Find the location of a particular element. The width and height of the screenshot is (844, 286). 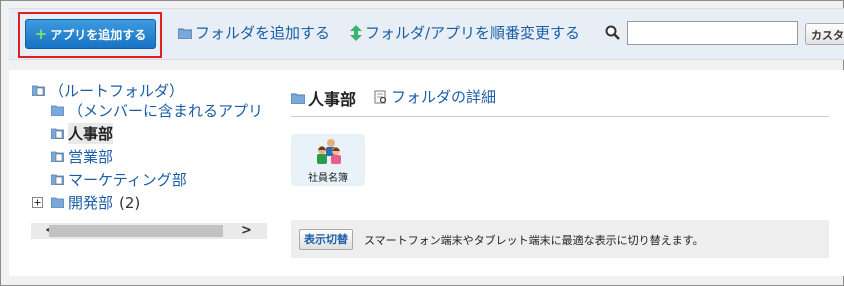

tree-item-jinji: 人事部 is located at coordinates (82, 133).